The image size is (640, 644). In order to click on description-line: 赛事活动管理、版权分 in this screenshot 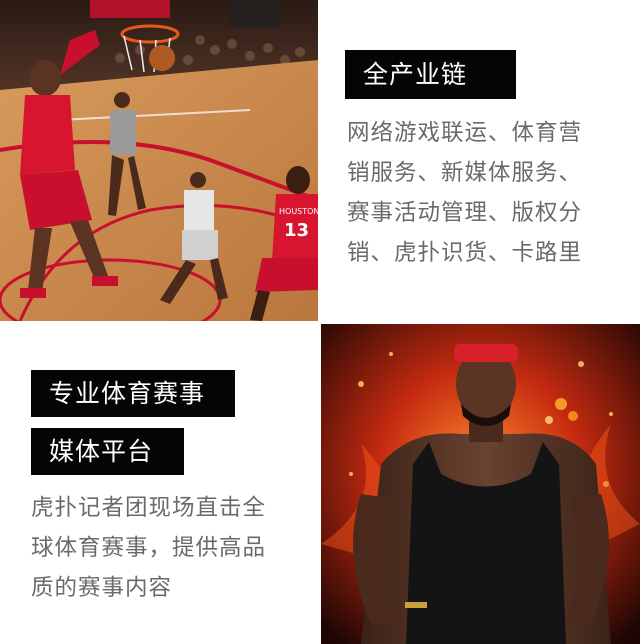, I will do `click(465, 213)`.